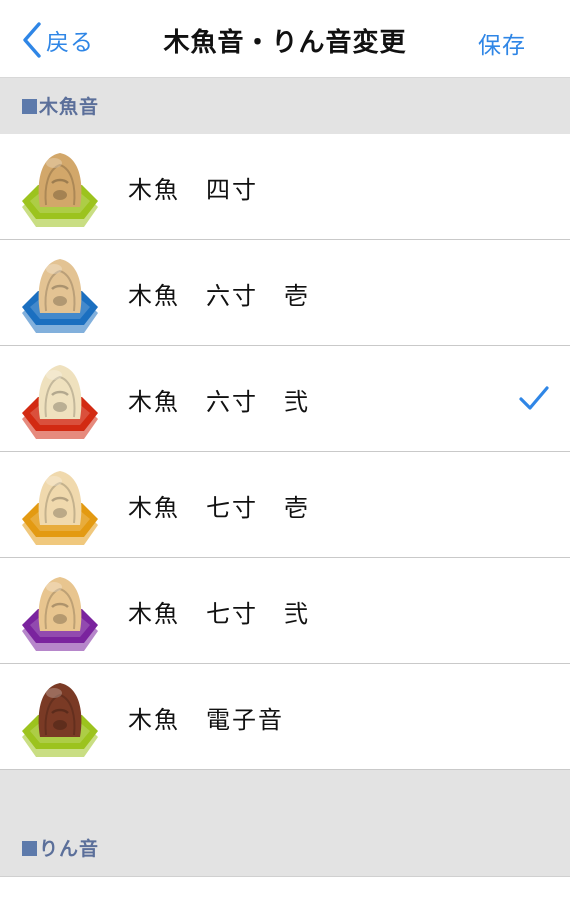 The image size is (570, 900). Describe the element at coordinates (219, 296) in the screenshot. I see `list-item-label: 木魚 六寸 壱` at that location.